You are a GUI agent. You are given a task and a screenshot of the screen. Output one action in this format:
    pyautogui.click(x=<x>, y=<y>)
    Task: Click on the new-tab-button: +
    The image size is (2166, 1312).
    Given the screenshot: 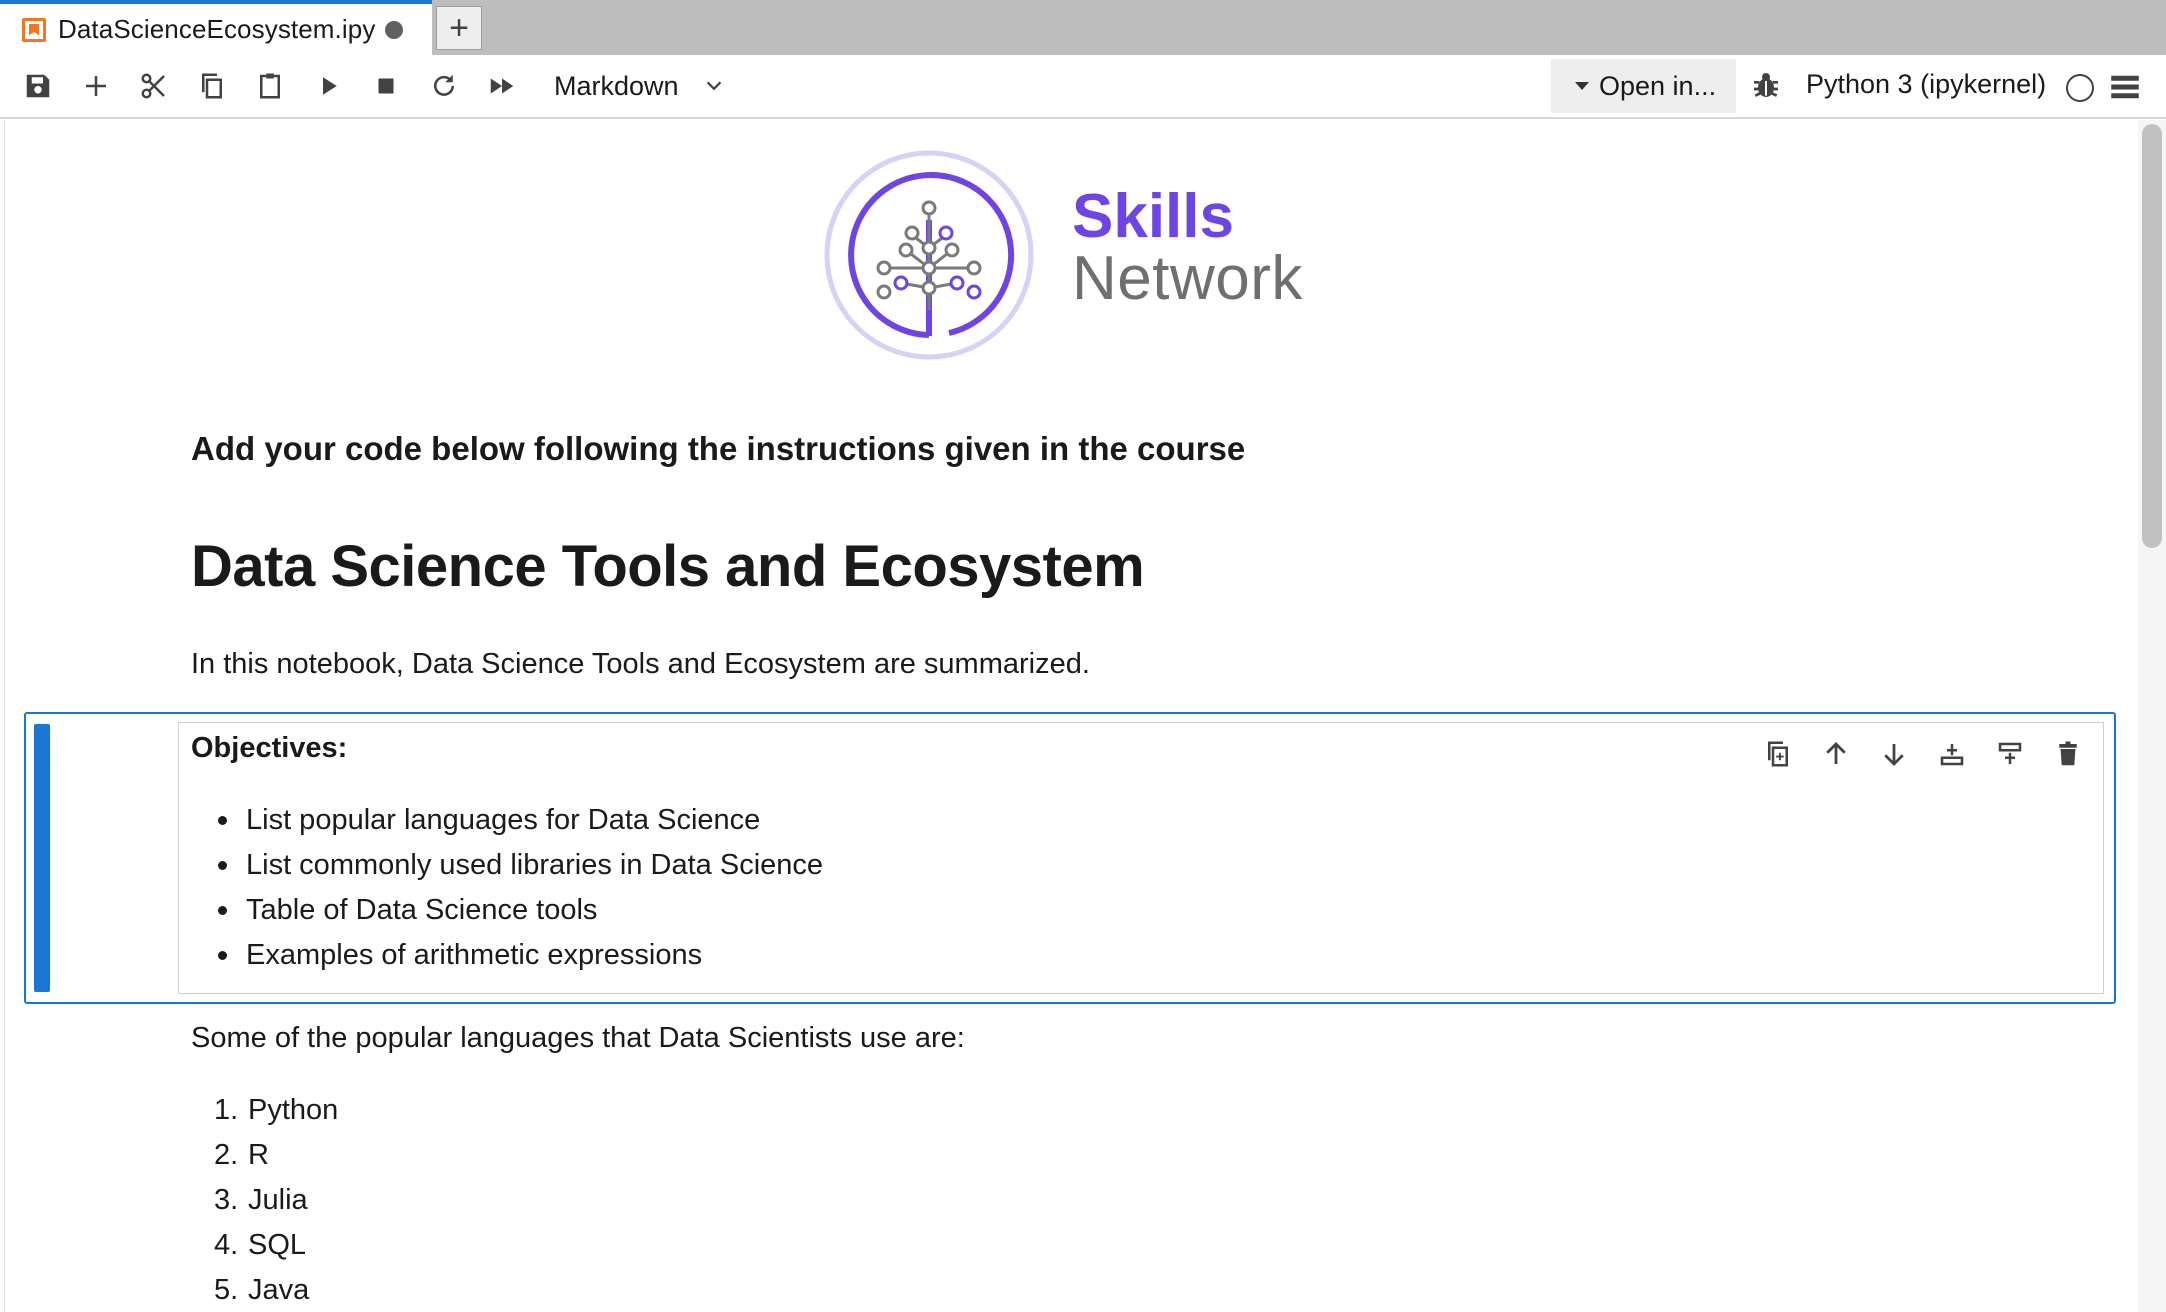 What is the action you would take?
    pyautogui.click(x=459, y=28)
    